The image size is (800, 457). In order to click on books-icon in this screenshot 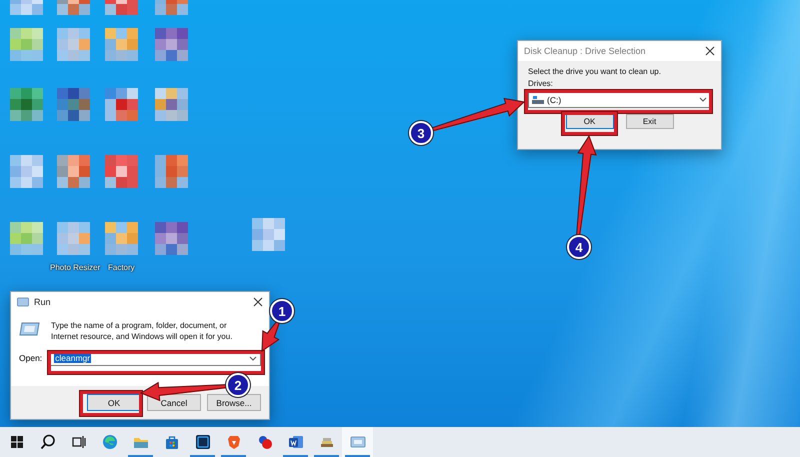, I will do `click(326, 442)`.